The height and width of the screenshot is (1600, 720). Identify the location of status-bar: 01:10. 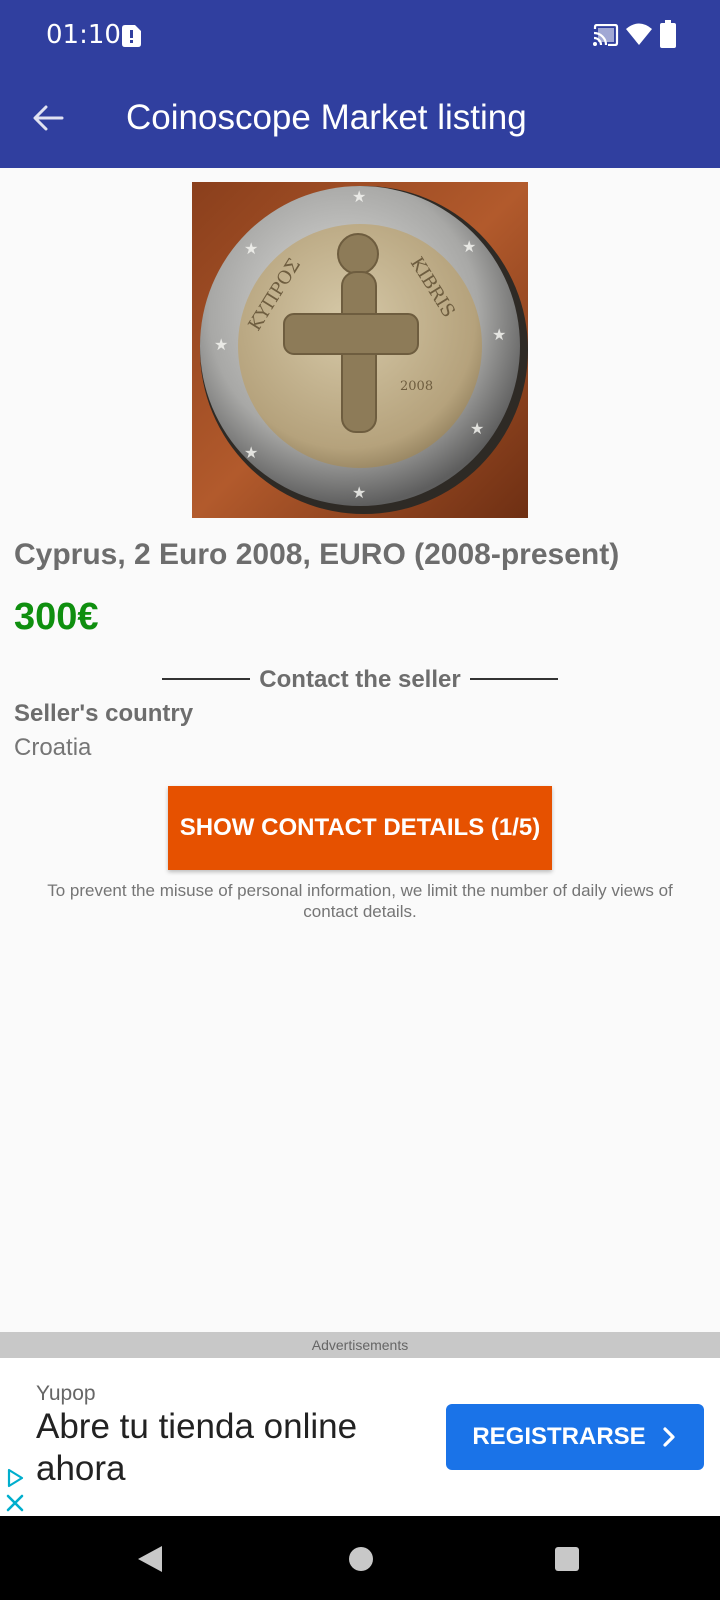
(360, 36).